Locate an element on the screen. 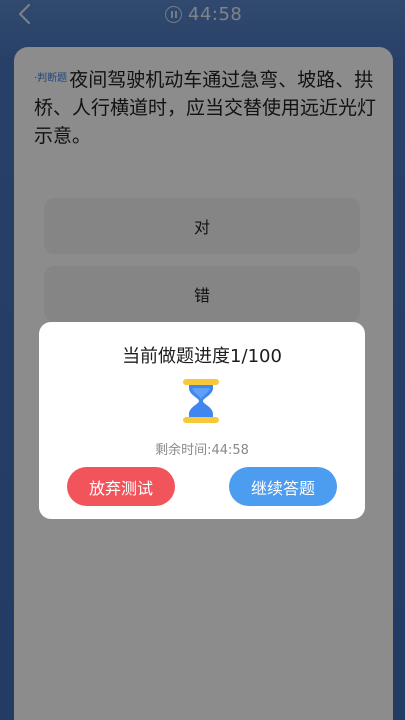  continue-label: 继续答题 is located at coordinates (282, 488).